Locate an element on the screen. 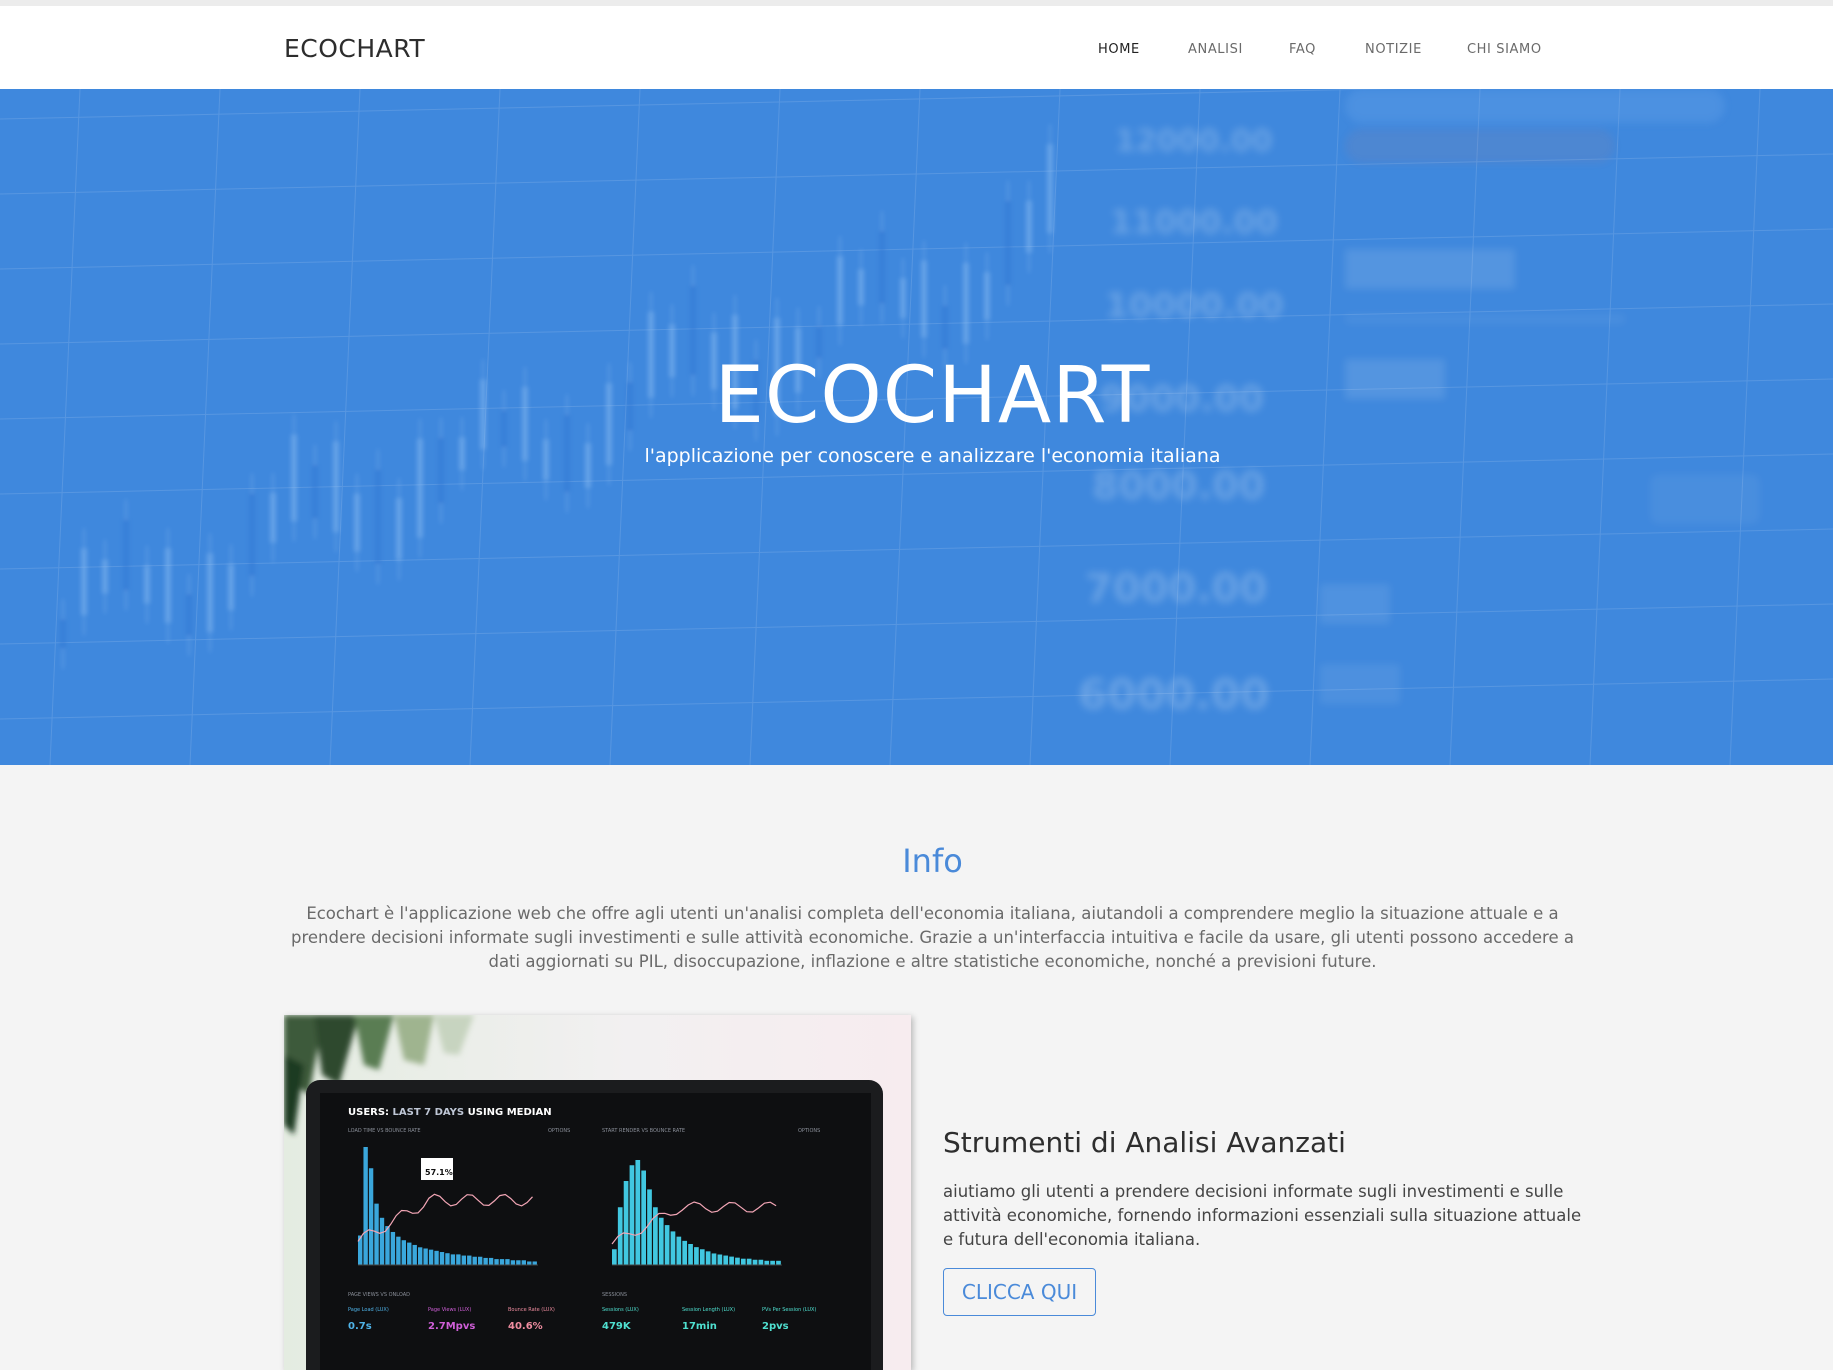 Image resolution: width=1833 pixels, height=1370 pixels. svg-text: 7000.00 is located at coordinates (1176, 589).